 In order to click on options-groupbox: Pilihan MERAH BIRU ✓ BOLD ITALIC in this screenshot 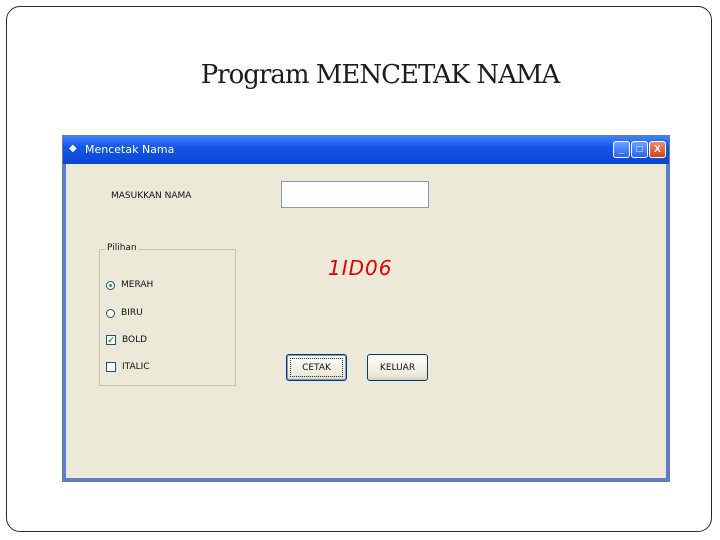, I will do `click(167, 314)`.